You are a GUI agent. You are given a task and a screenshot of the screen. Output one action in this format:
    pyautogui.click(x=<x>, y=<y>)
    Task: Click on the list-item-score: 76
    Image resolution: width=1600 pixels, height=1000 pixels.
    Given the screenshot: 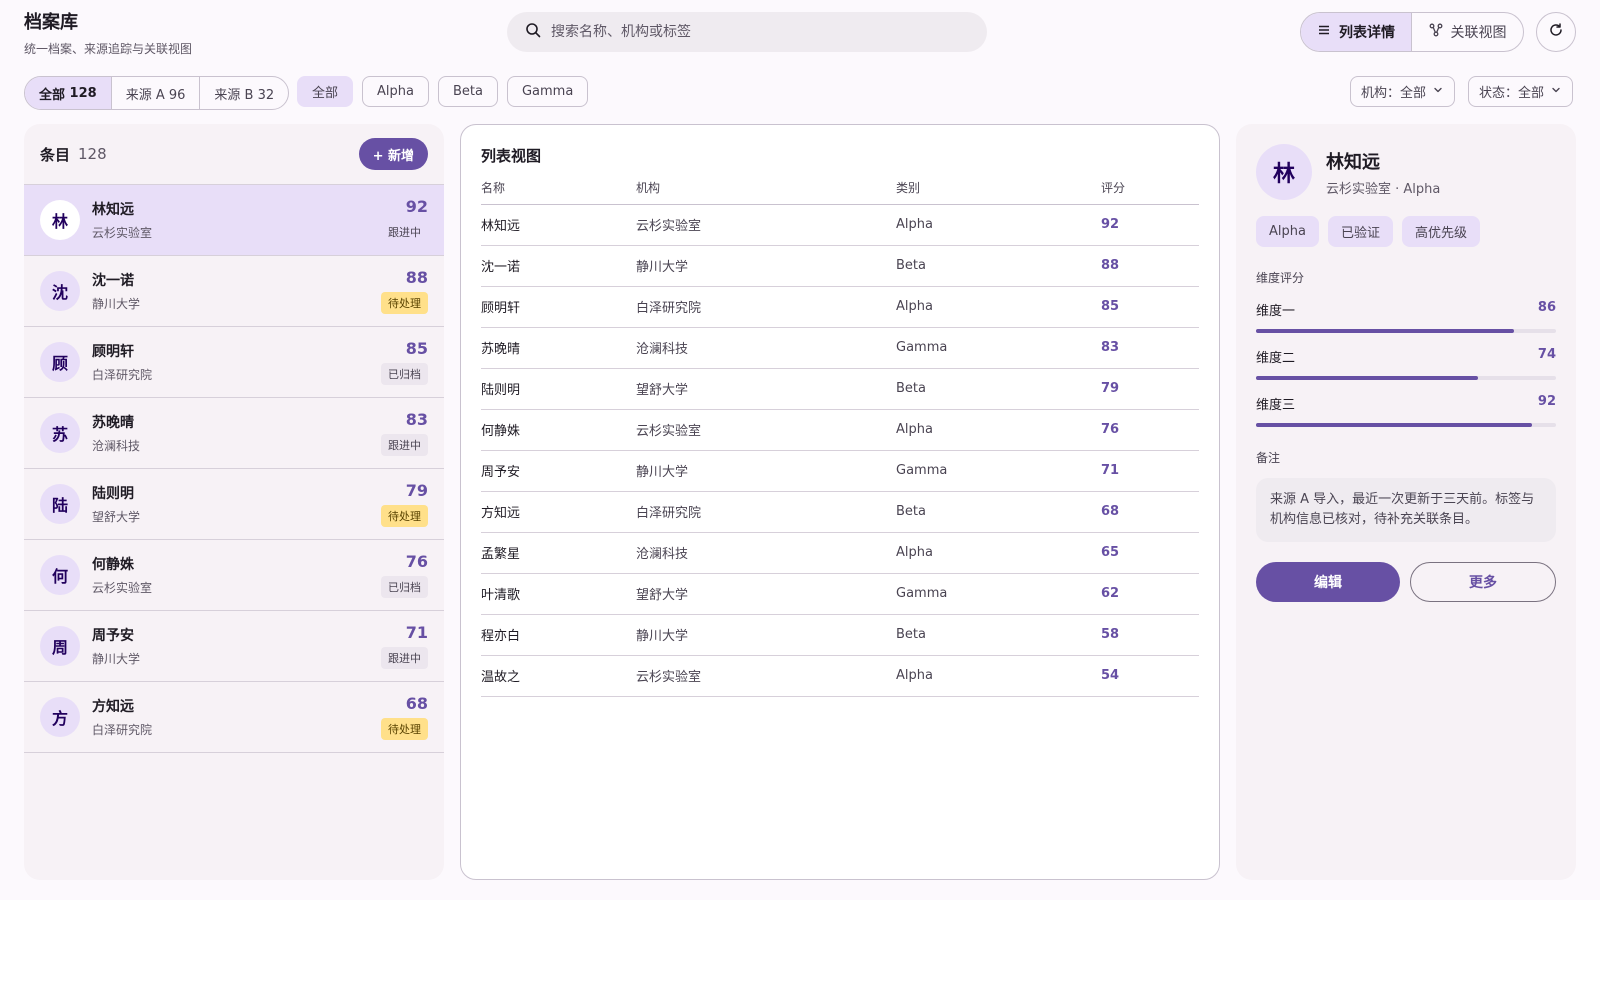 What is the action you would take?
    pyautogui.click(x=416, y=561)
    